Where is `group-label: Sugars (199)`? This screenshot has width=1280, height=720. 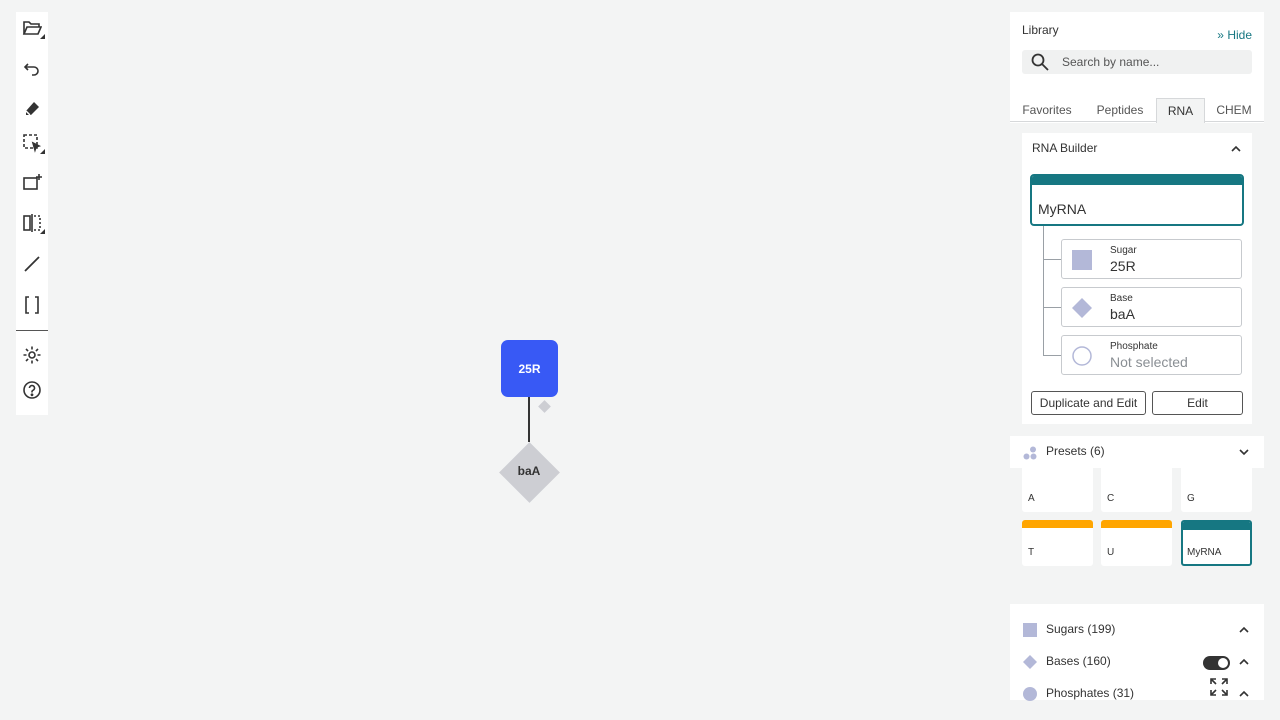
group-label: Sugars (199) is located at coordinates (1081, 629).